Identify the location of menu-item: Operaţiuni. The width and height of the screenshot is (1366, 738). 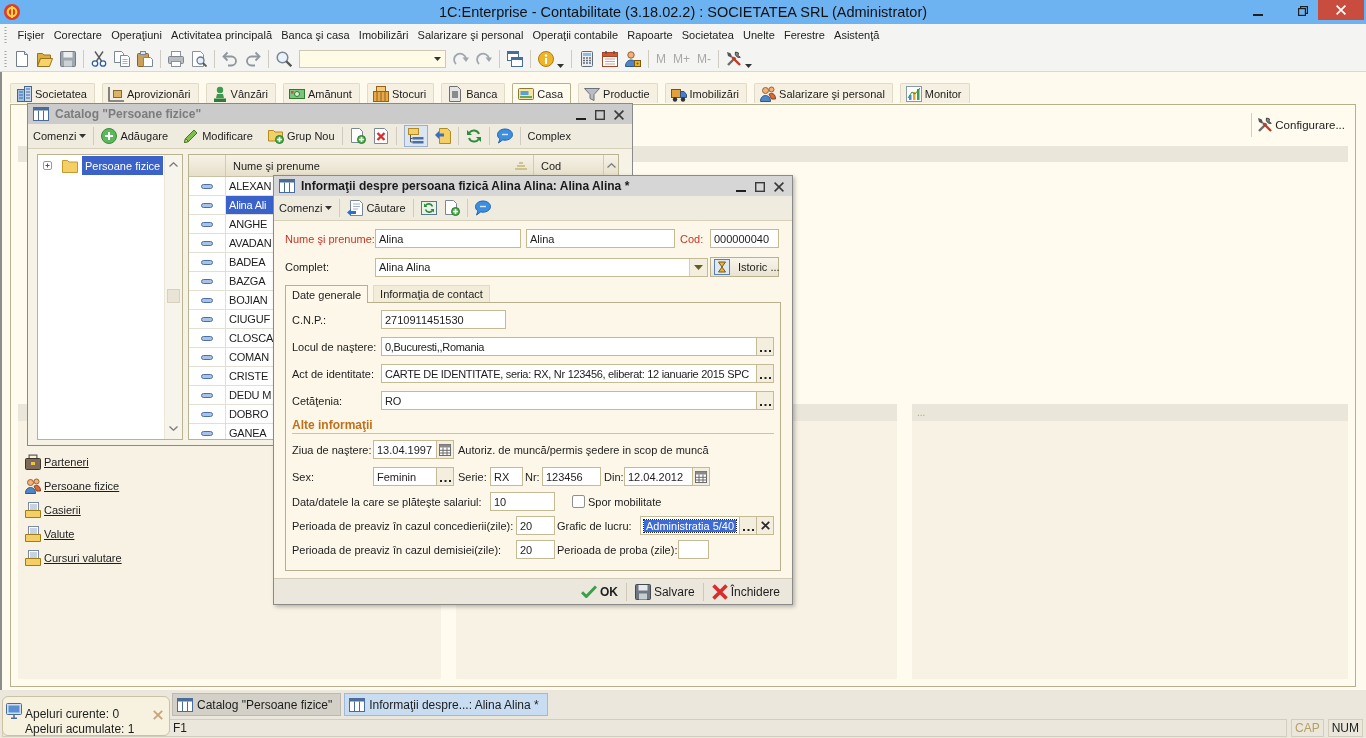
(136, 35).